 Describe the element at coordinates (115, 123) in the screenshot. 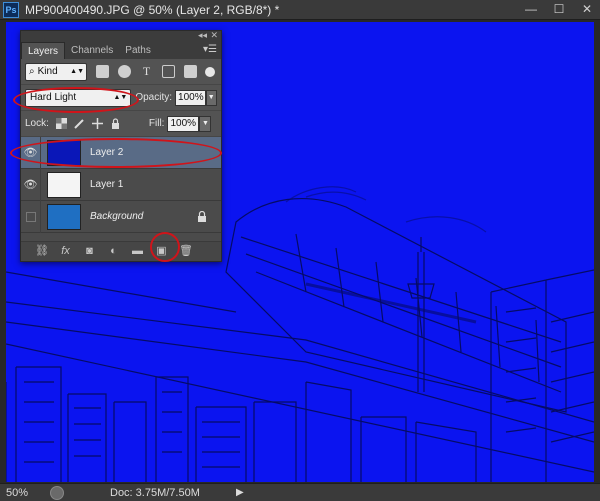

I see `lock-all-icon` at that location.